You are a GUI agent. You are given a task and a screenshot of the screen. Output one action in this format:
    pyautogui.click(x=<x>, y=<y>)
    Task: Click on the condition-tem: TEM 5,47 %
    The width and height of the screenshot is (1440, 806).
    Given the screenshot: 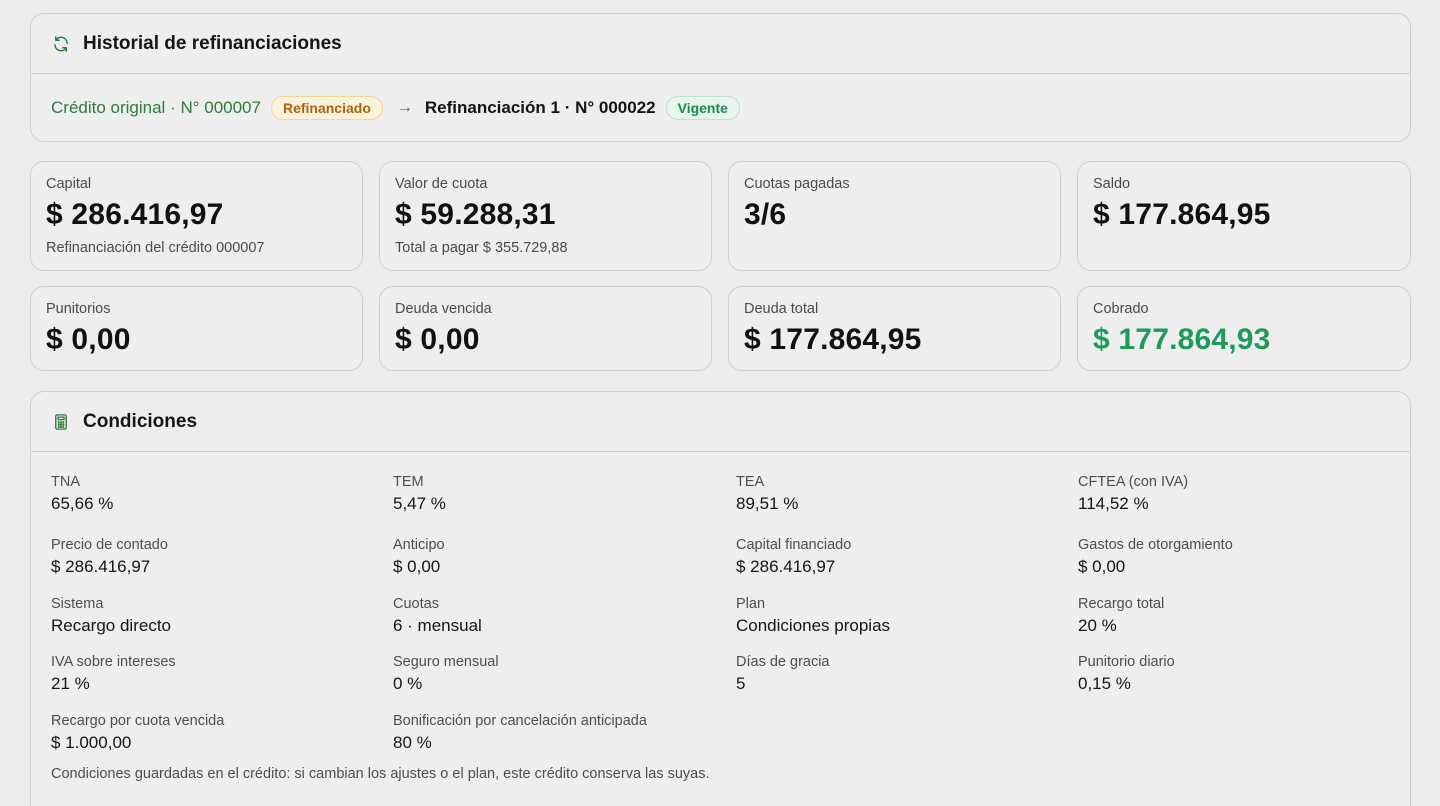 What is the action you would take?
    pyautogui.click(x=419, y=494)
    